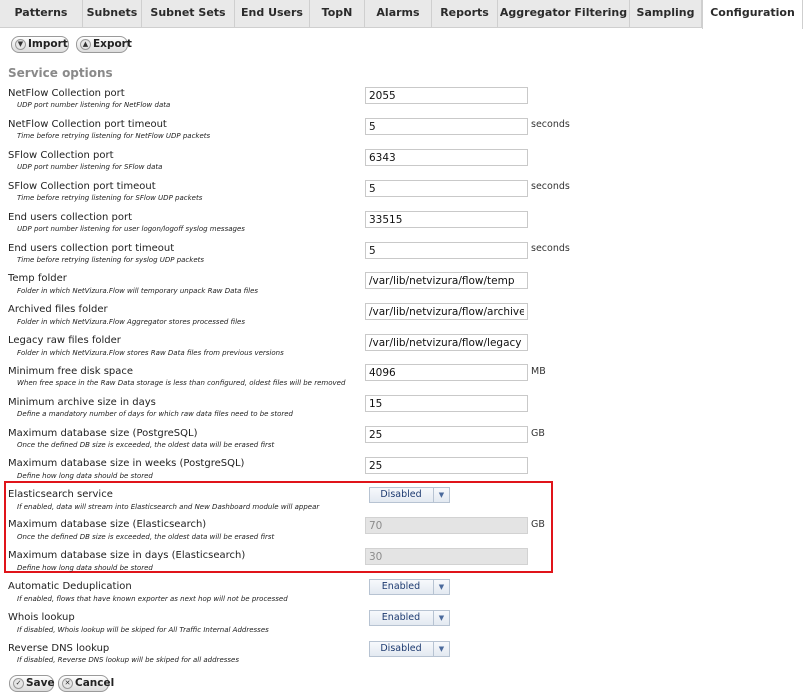 This screenshot has width=803, height=697. I want to click on min-free-disk-input, so click(446, 372).